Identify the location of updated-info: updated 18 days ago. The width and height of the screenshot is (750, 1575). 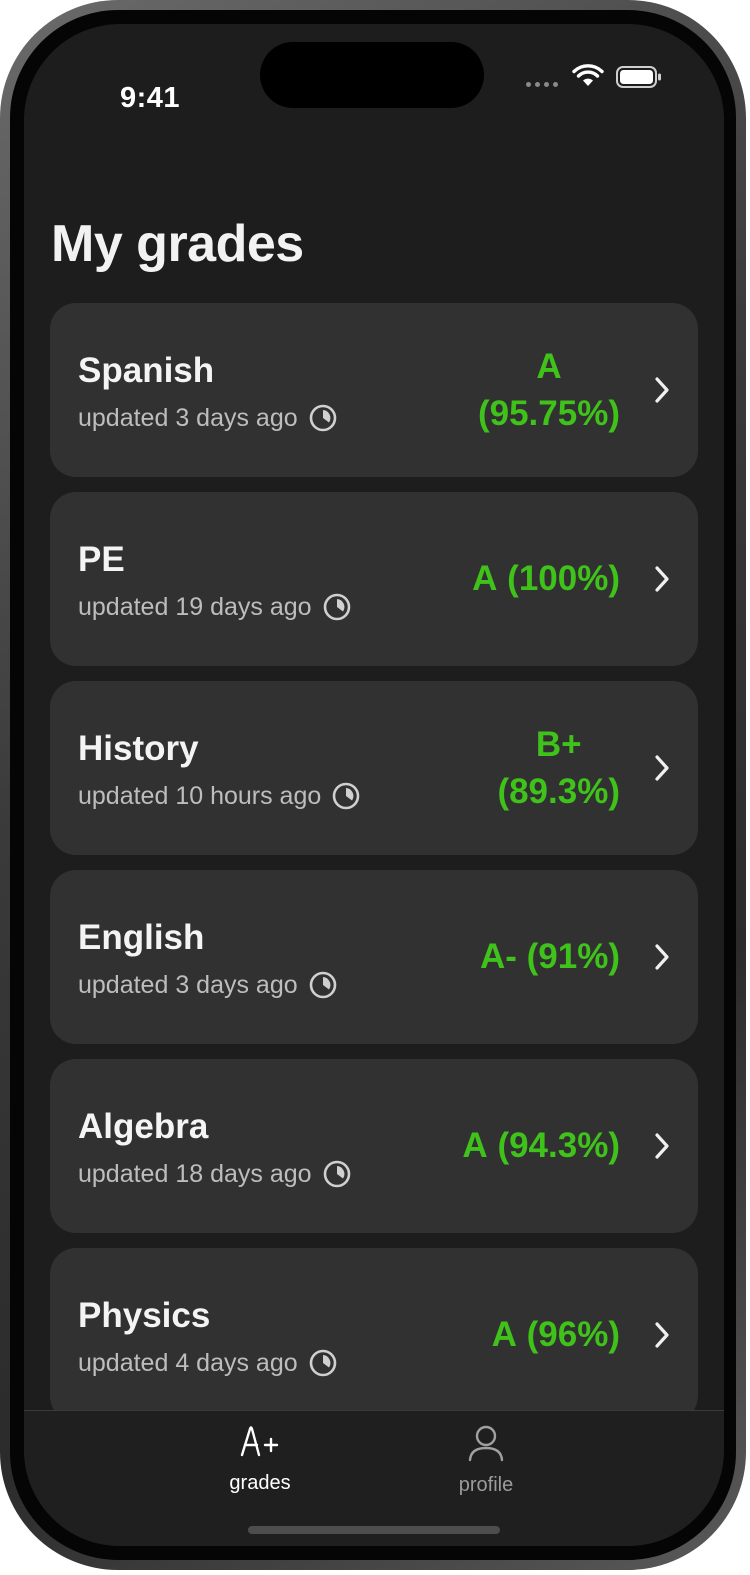
(215, 1174).